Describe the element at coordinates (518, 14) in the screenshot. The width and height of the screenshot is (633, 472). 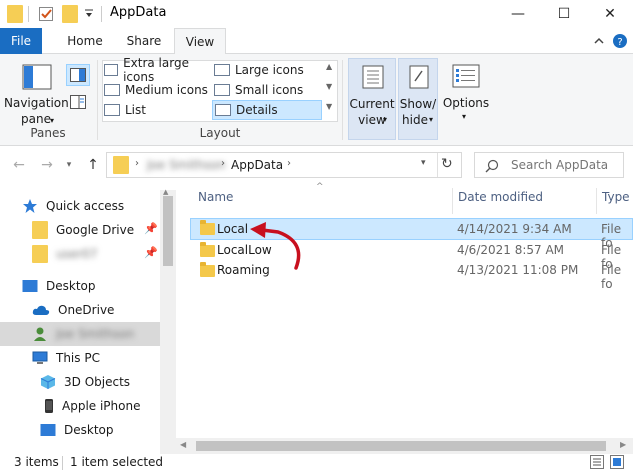
I see `minimize-button: —` at that location.